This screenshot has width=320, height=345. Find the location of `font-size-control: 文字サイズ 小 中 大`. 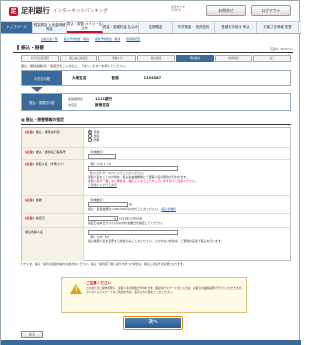

font-size-control: 文字サイズ 小 中 大 is located at coordinates (178, 8).